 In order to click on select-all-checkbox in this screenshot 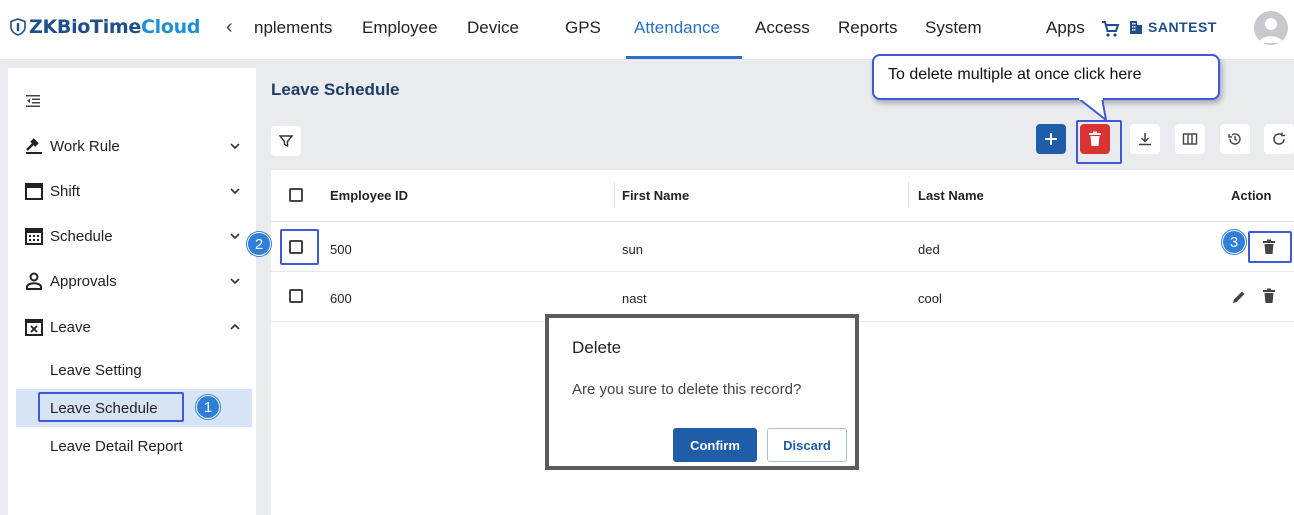, I will do `click(296, 195)`.